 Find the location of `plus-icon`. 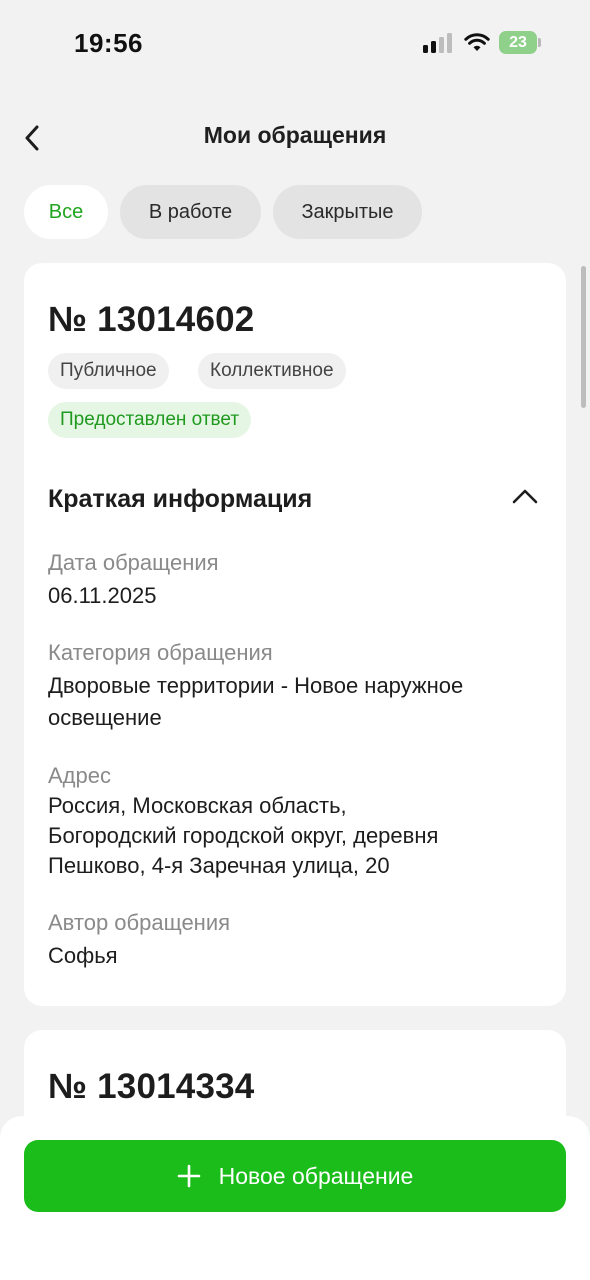

plus-icon is located at coordinates (188, 1176).